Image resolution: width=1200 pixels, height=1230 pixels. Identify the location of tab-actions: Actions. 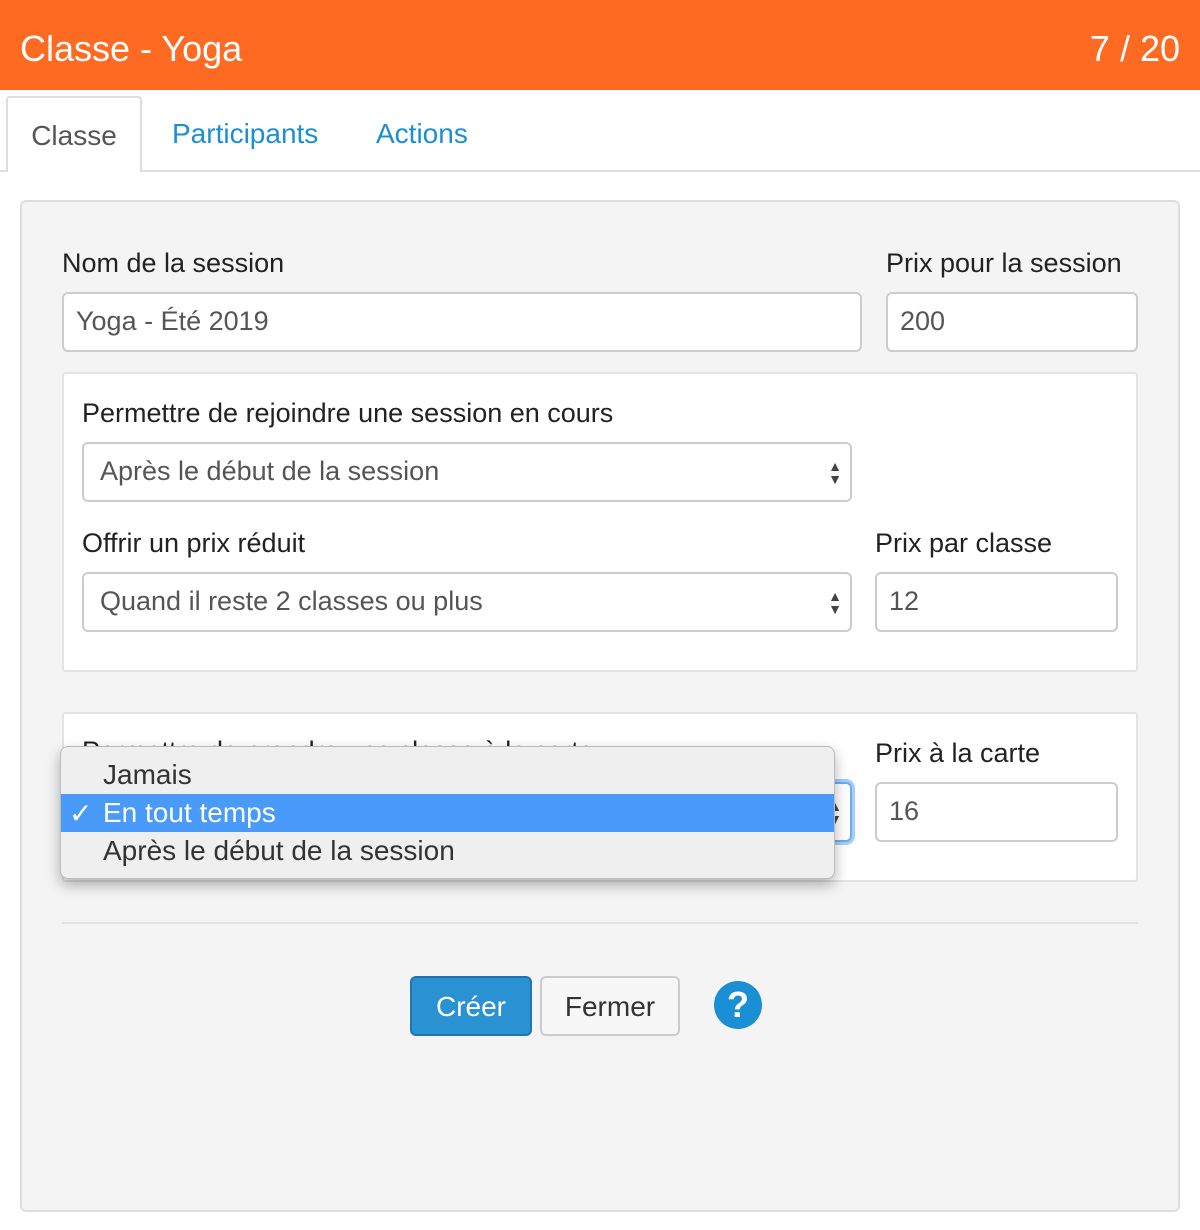
(422, 134).